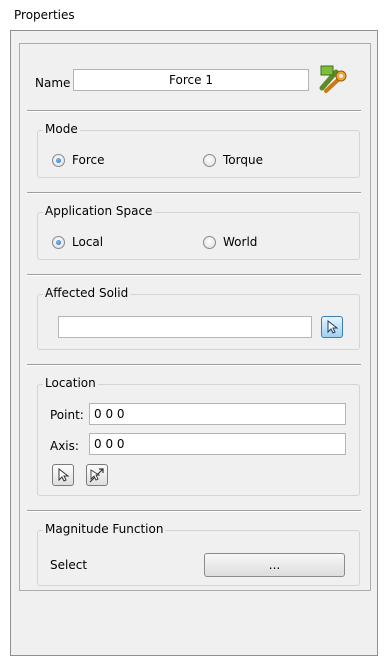 Image resolution: width=390 pixels, height=660 pixels. Describe the element at coordinates (99, 211) in the screenshot. I see `application-space-legend: Application Space` at that location.